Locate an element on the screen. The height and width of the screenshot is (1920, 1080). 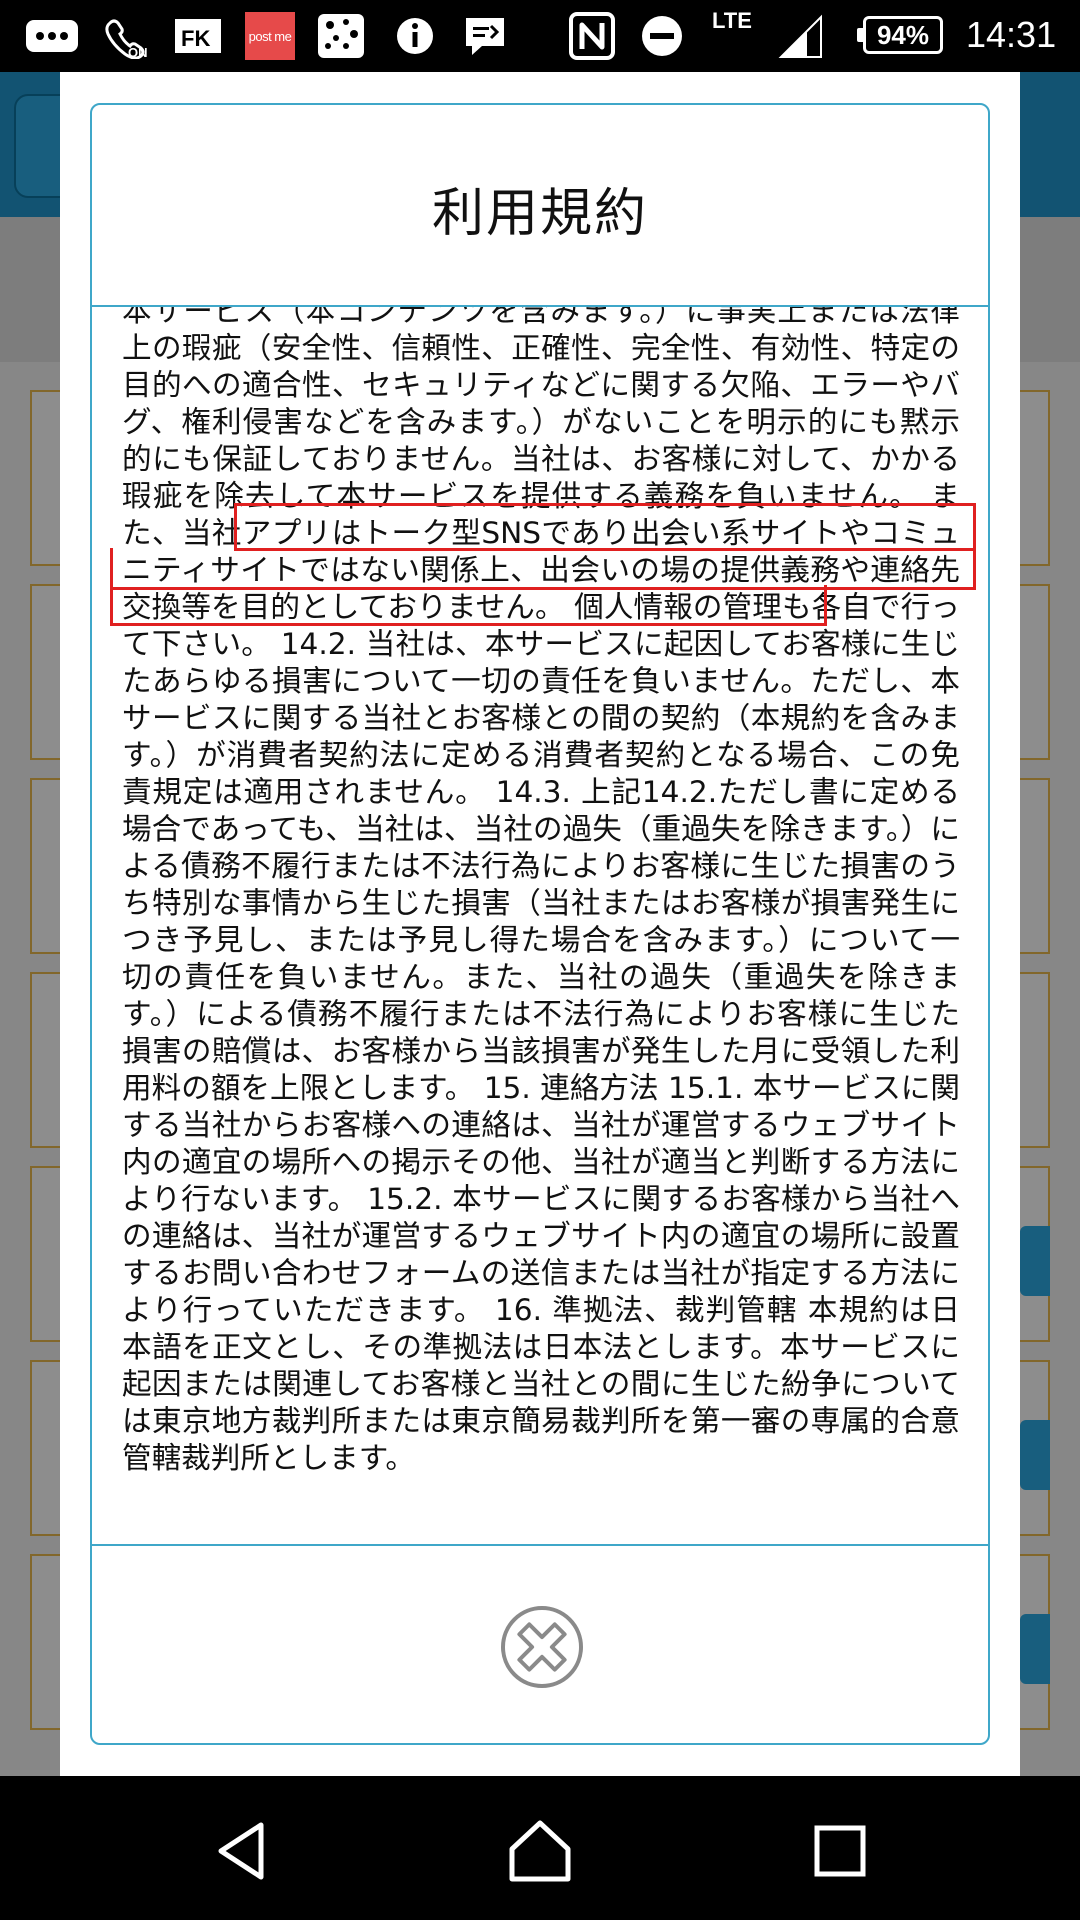
nfc-icon is located at coordinates (592, 36).